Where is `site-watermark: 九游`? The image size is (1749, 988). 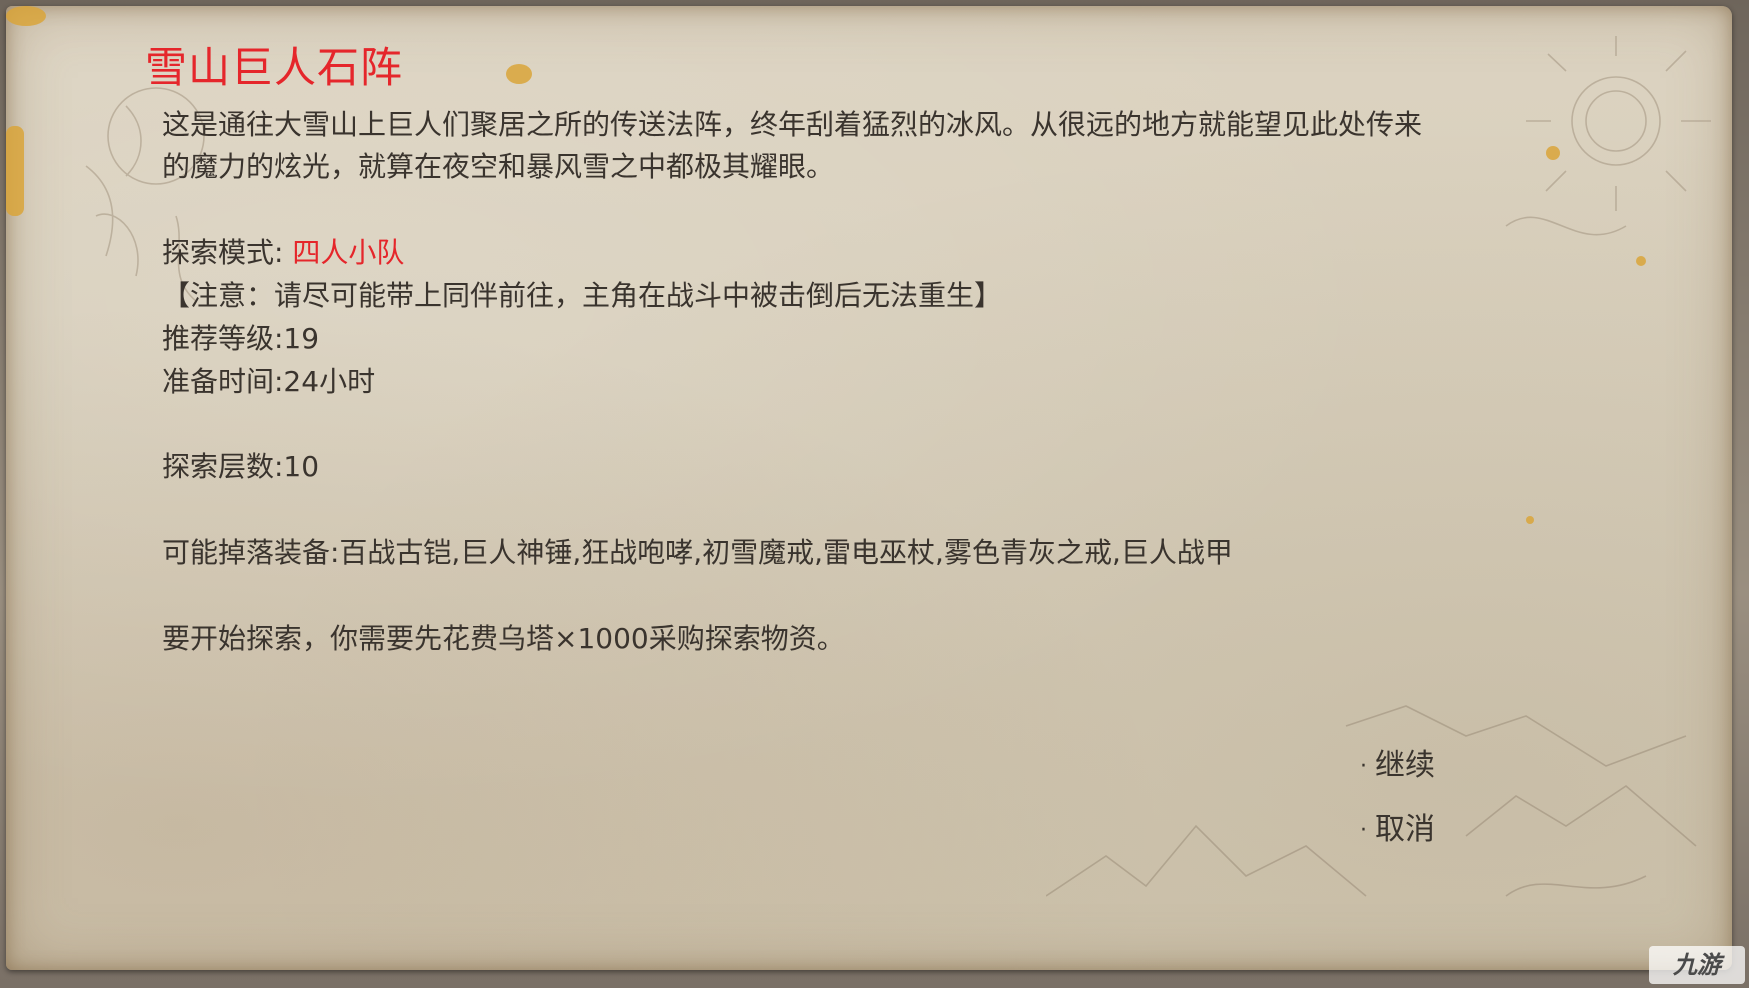 site-watermark: 九游 is located at coordinates (1697, 965).